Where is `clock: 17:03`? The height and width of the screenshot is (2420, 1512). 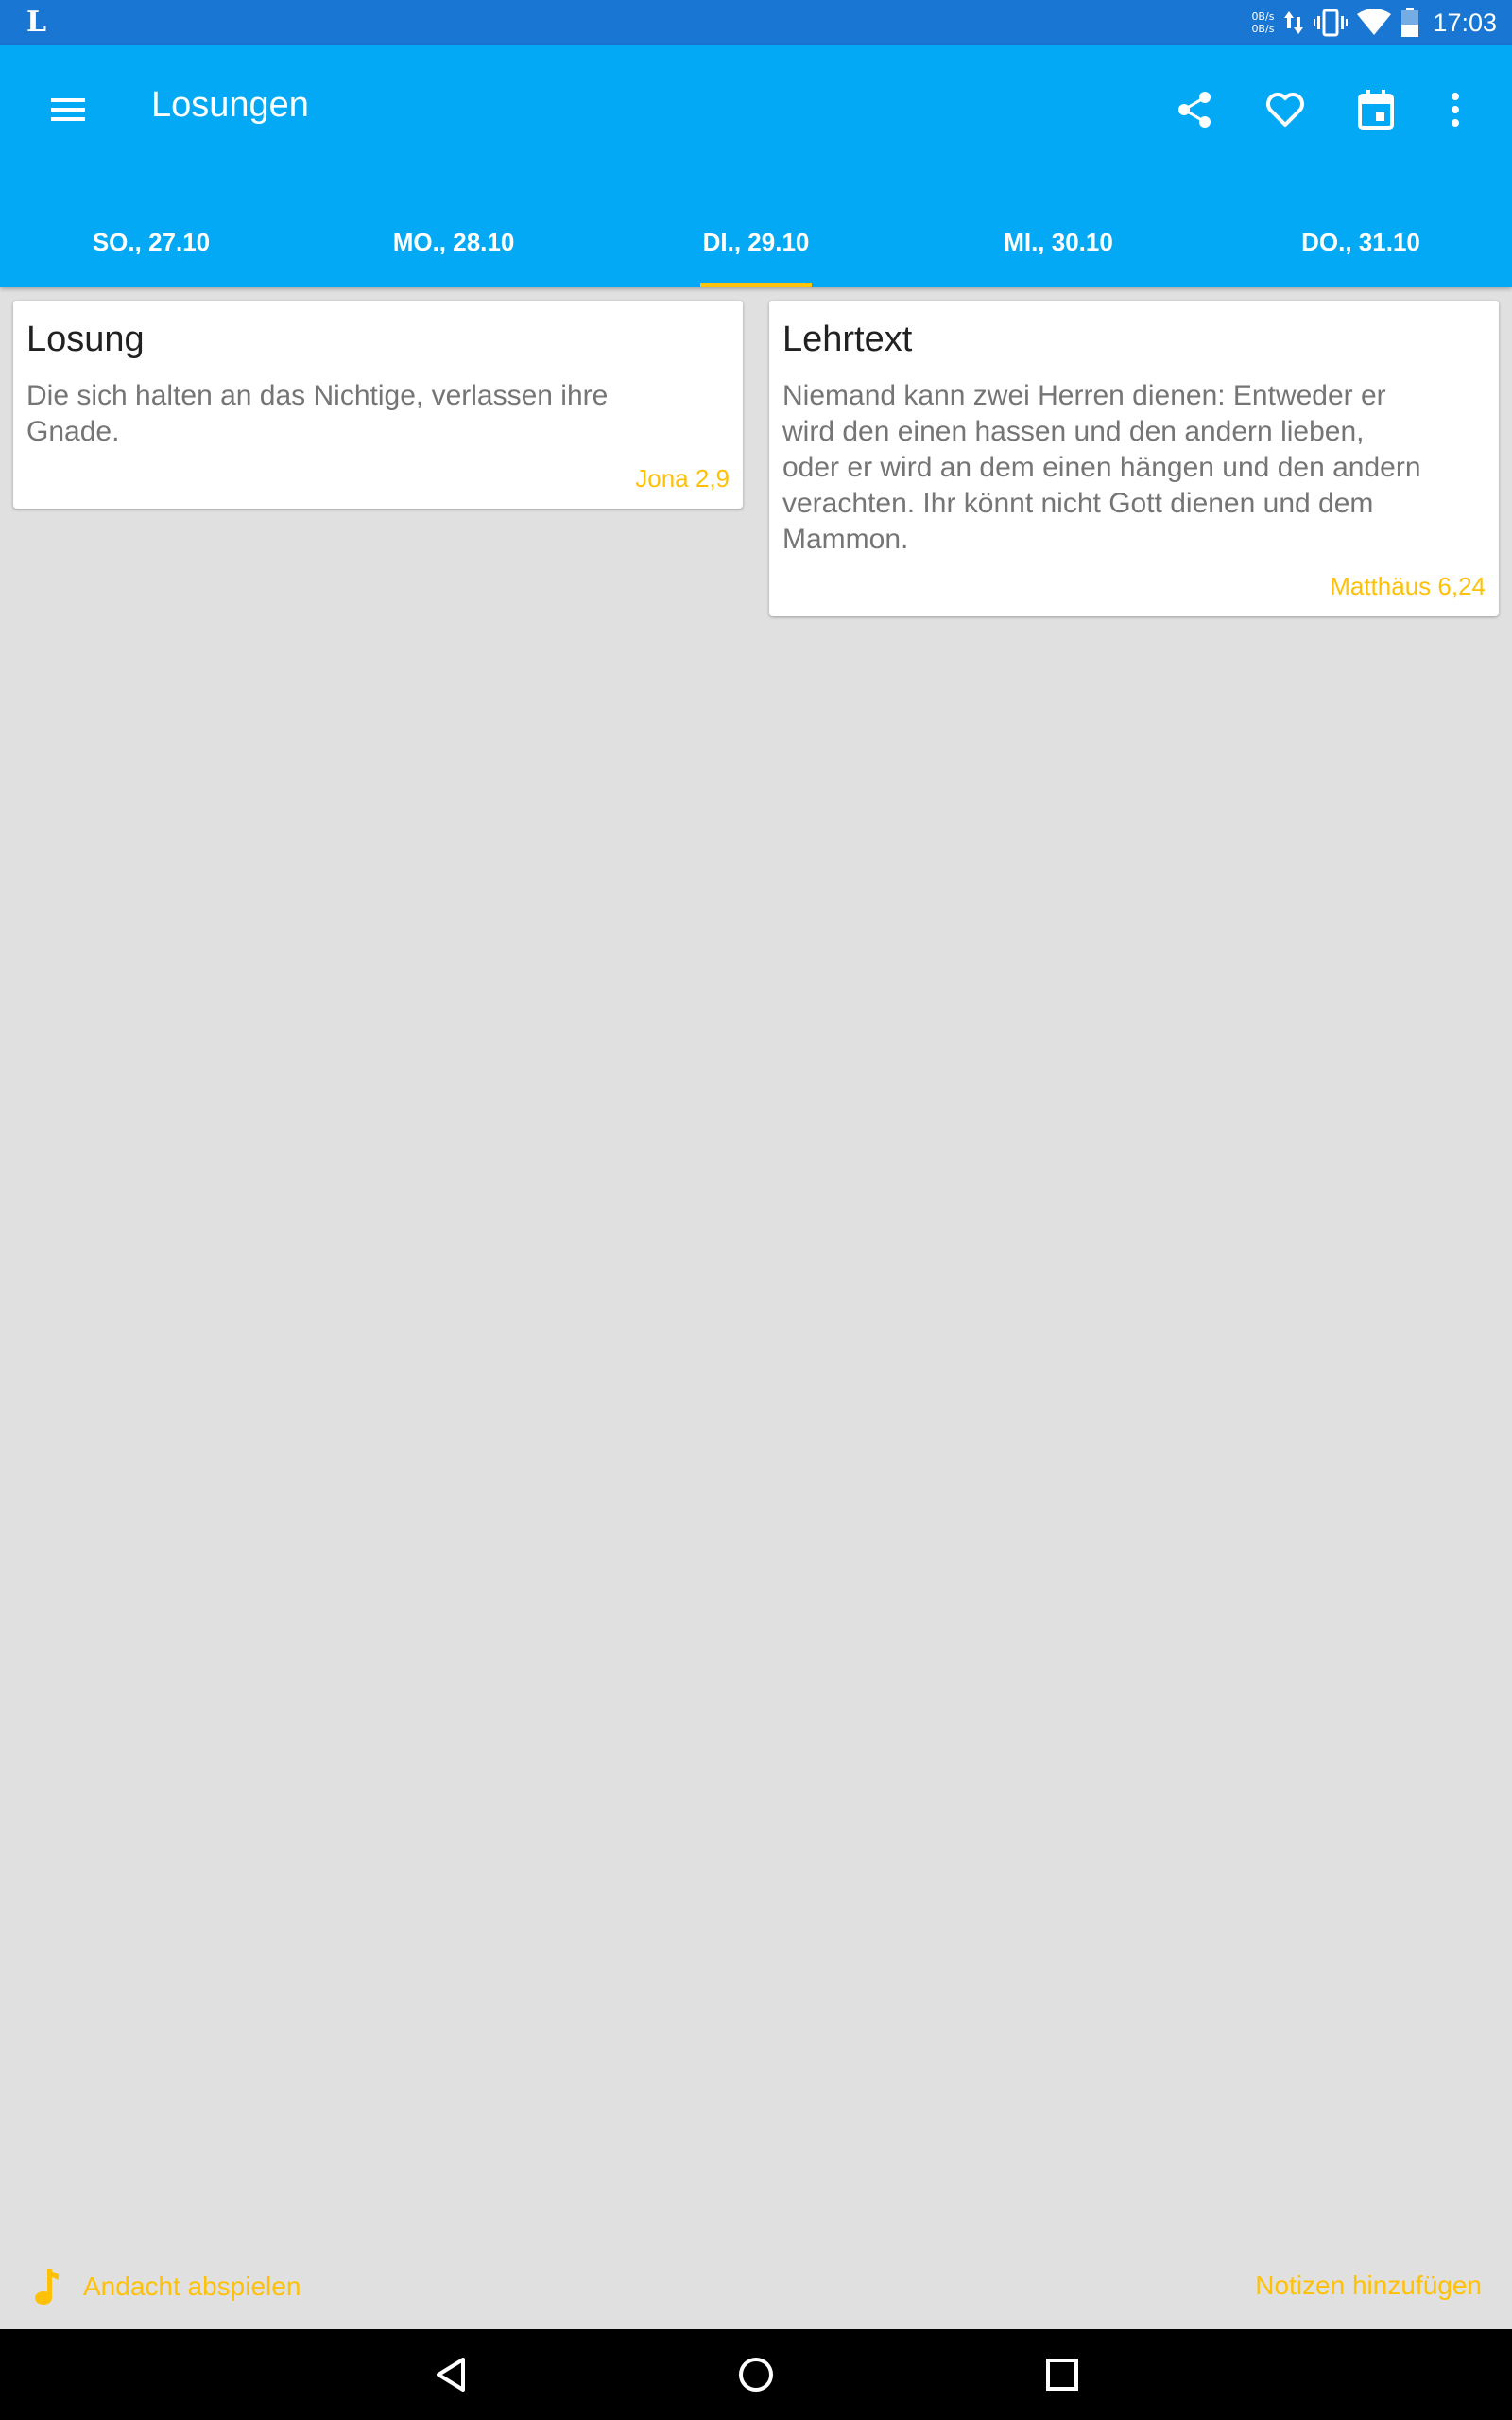
clock: 17:03 is located at coordinates (1465, 22).